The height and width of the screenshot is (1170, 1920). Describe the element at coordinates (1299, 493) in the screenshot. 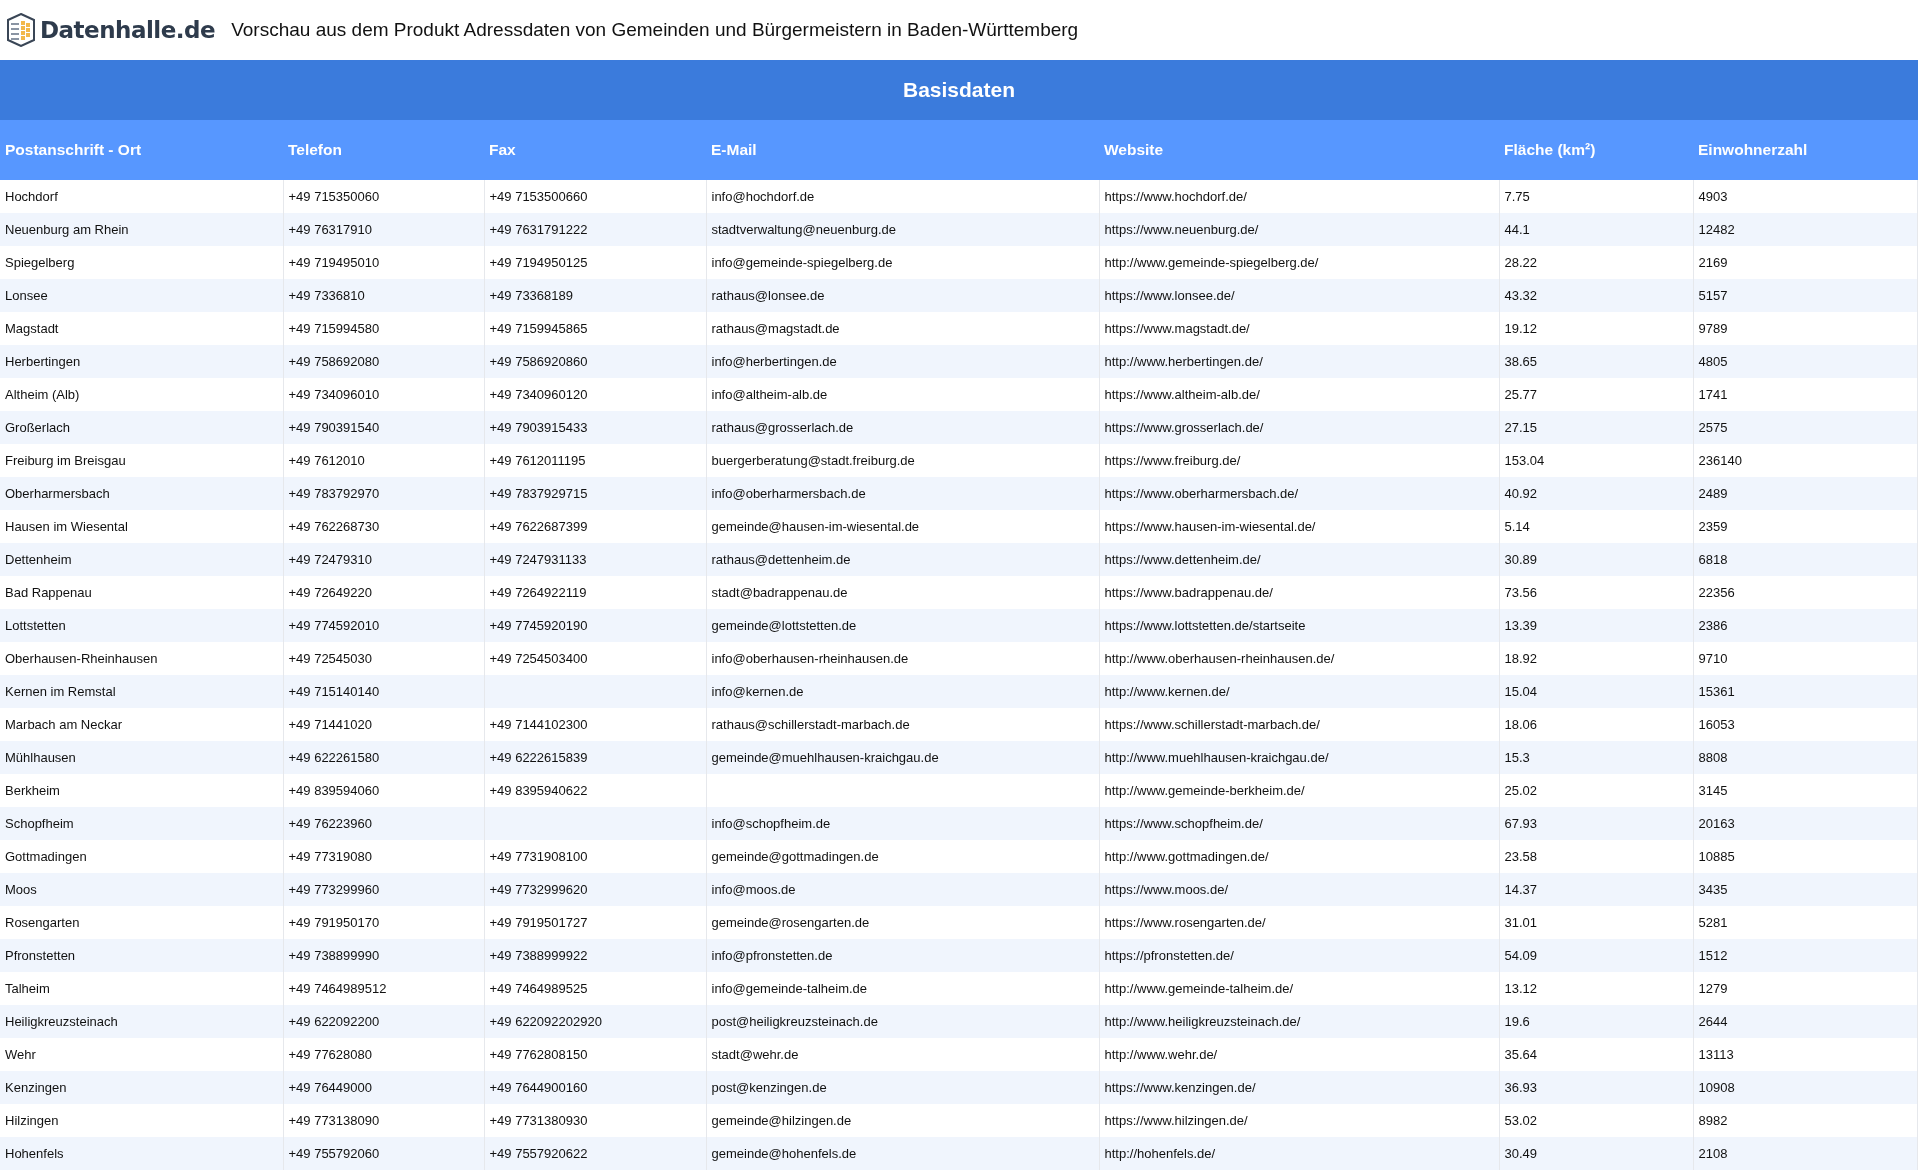

I see `table-cell: https://www.oberharmersbach.de/` at that location.